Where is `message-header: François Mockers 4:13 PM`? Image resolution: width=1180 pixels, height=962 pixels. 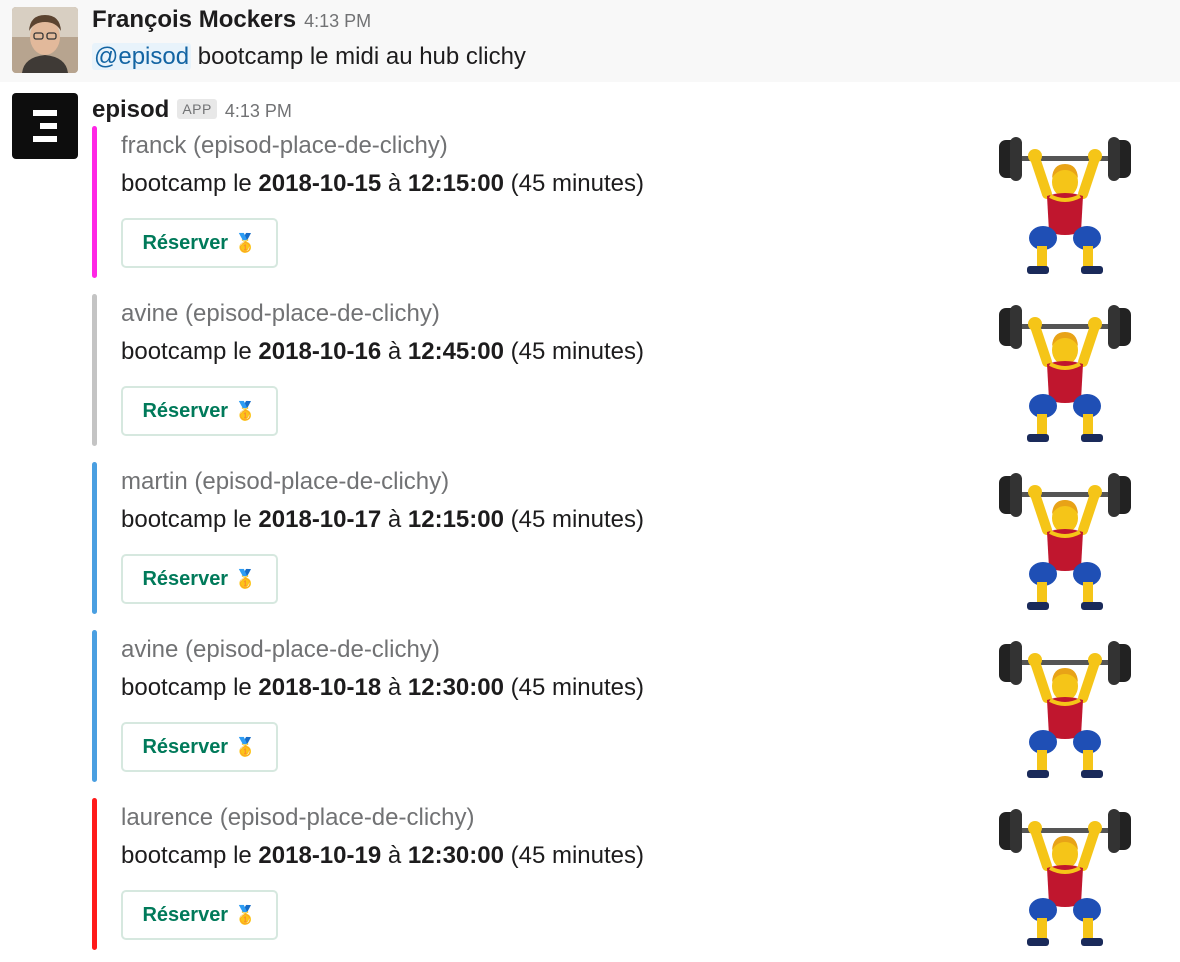 message-header: François Mockers 4:13 PM is located at coordinates (231, 20).